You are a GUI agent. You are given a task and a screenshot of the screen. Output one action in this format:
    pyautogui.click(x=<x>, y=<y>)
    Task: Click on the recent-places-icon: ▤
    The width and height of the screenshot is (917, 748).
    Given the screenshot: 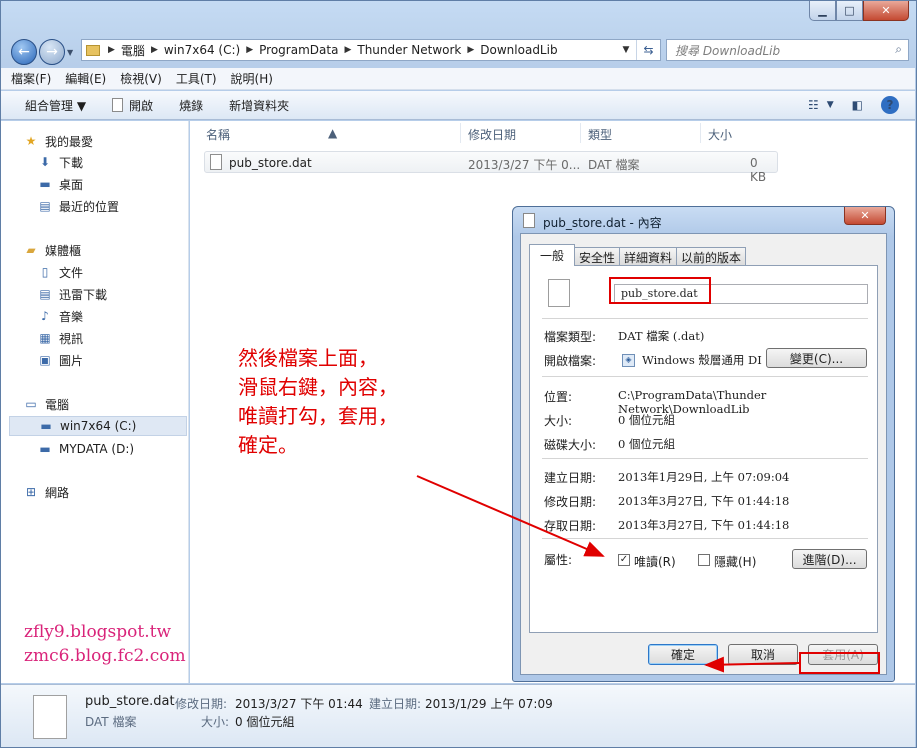 What is the action you would take?
    pyautogui.click(x=45, y=206)
    